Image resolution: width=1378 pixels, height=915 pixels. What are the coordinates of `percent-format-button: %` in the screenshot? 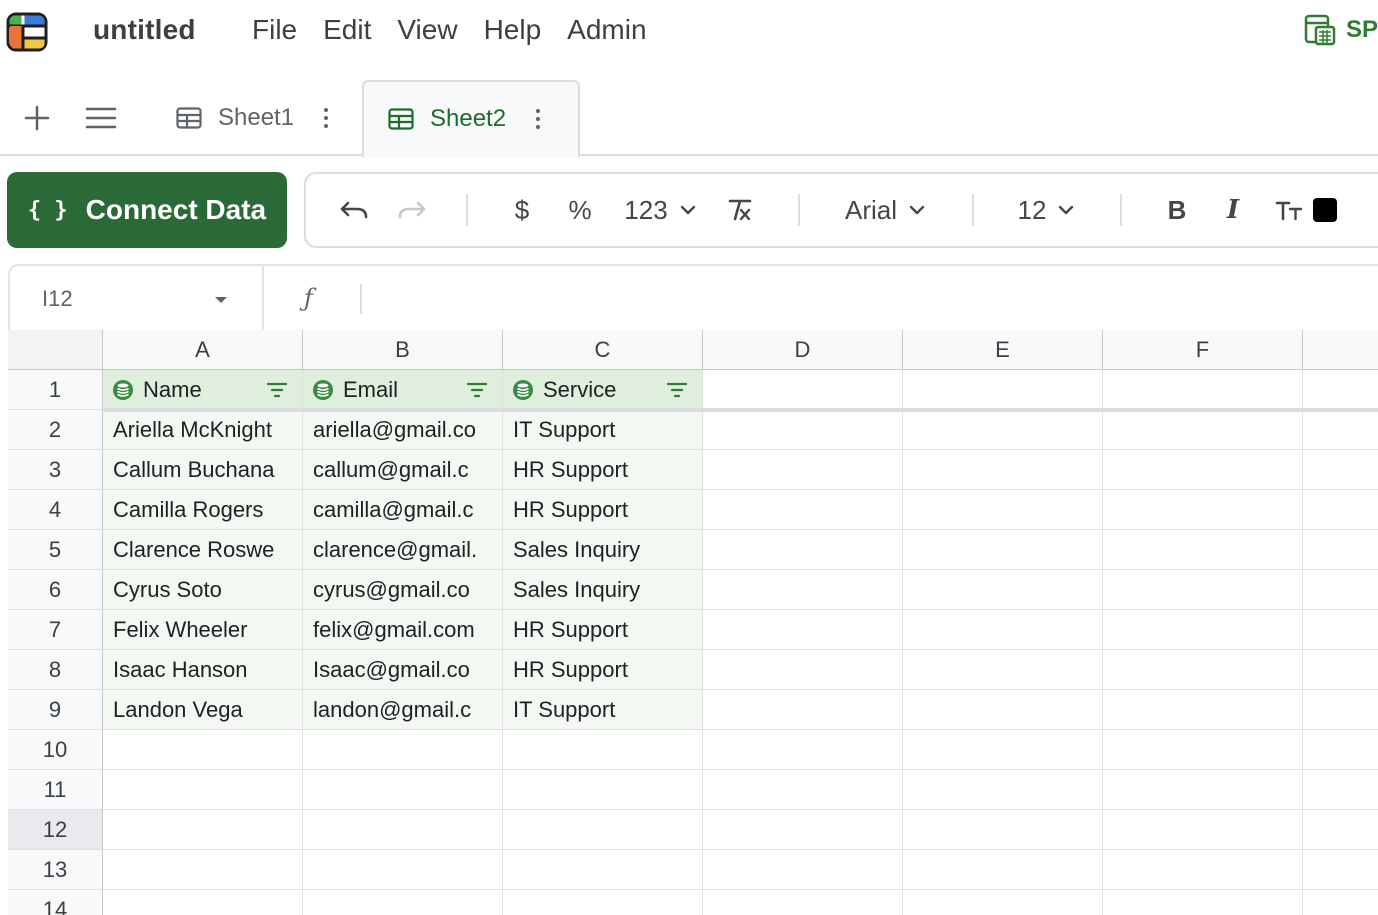 It's located at (580, 210).